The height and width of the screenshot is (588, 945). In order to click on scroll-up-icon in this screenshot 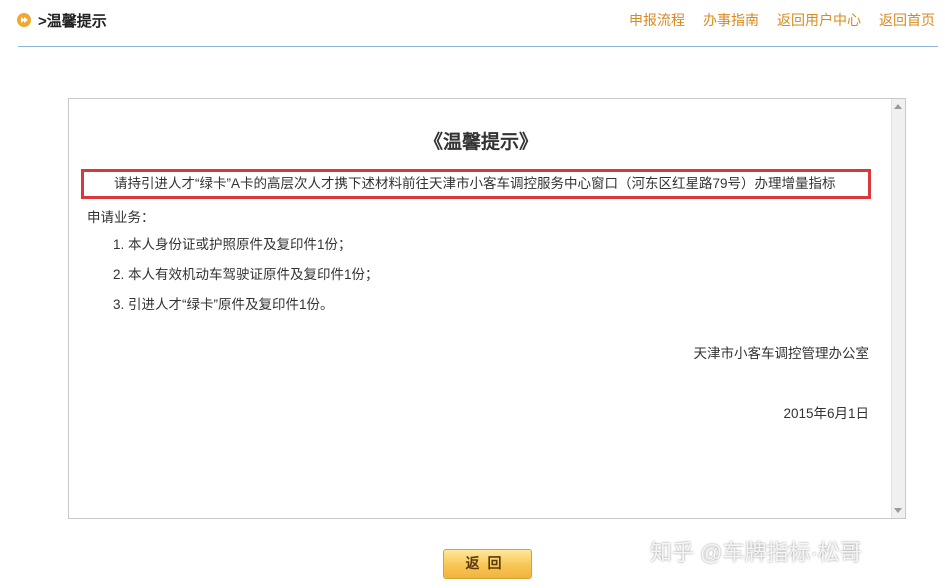, I will do `click(898, 106)`.